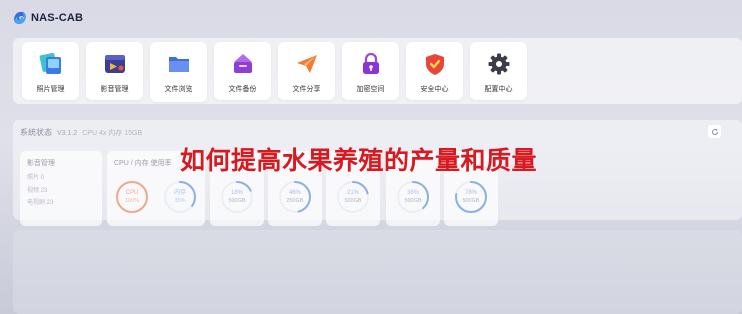  Describe the element at coordinates (67, 133) in the screenshot. I see `version-label: V3.1.2` at that location.